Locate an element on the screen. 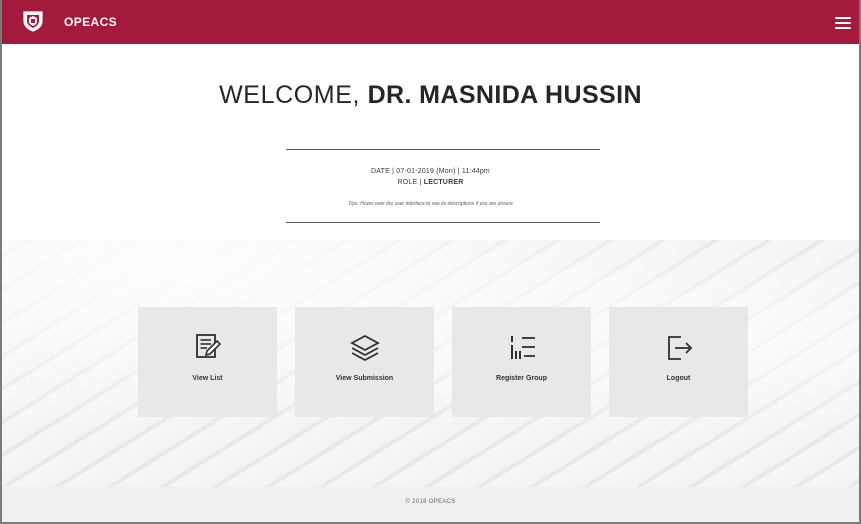 The height and width of the screenshot is (524, 861). register-group-tile: Register Group is located at coordinates (521, 362).